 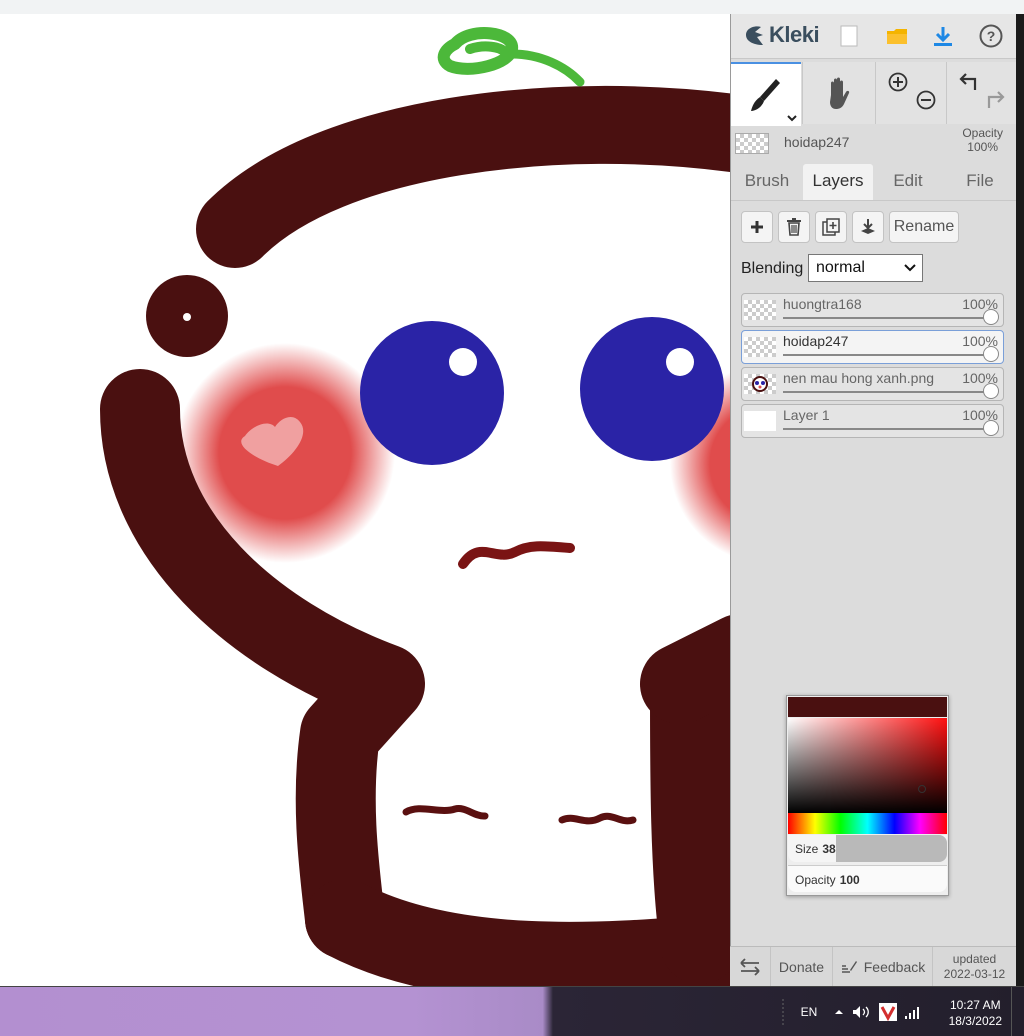 I want to click on system-tray: EN 10:27 AM 18/3/2022, so click(x=901, y=1011).